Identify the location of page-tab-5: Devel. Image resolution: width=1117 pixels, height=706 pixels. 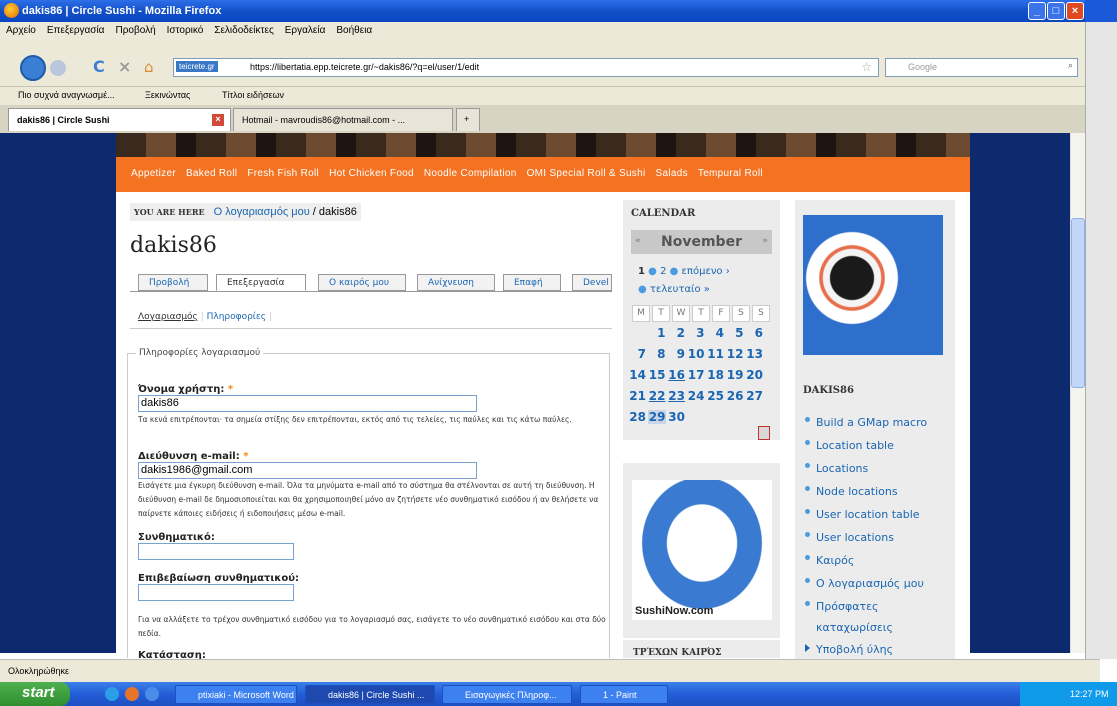
(592, 282).